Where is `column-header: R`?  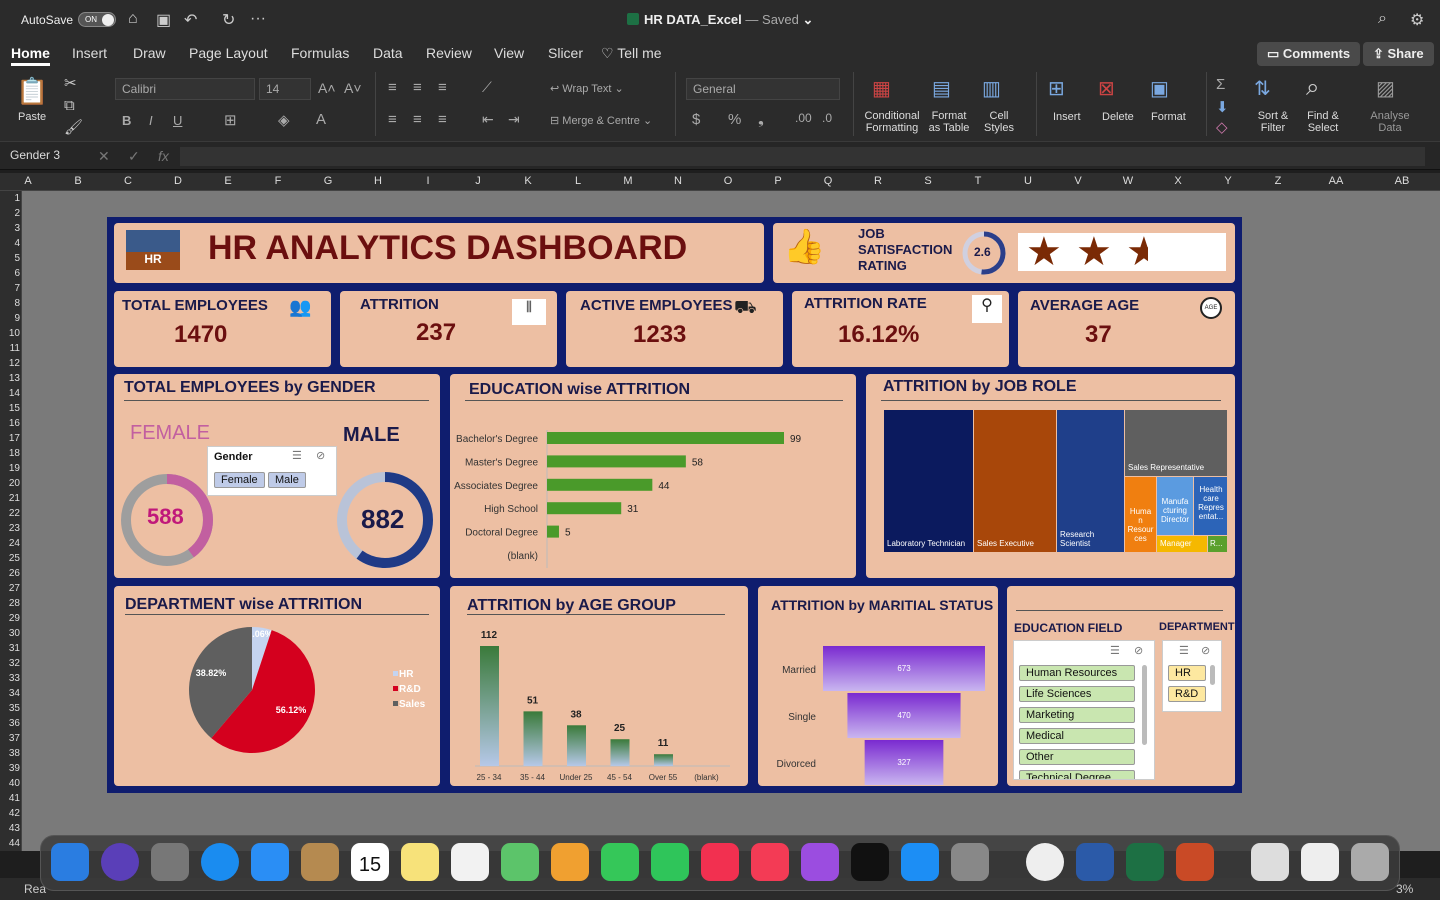 column-header: R is located at coordinates (878, 181).